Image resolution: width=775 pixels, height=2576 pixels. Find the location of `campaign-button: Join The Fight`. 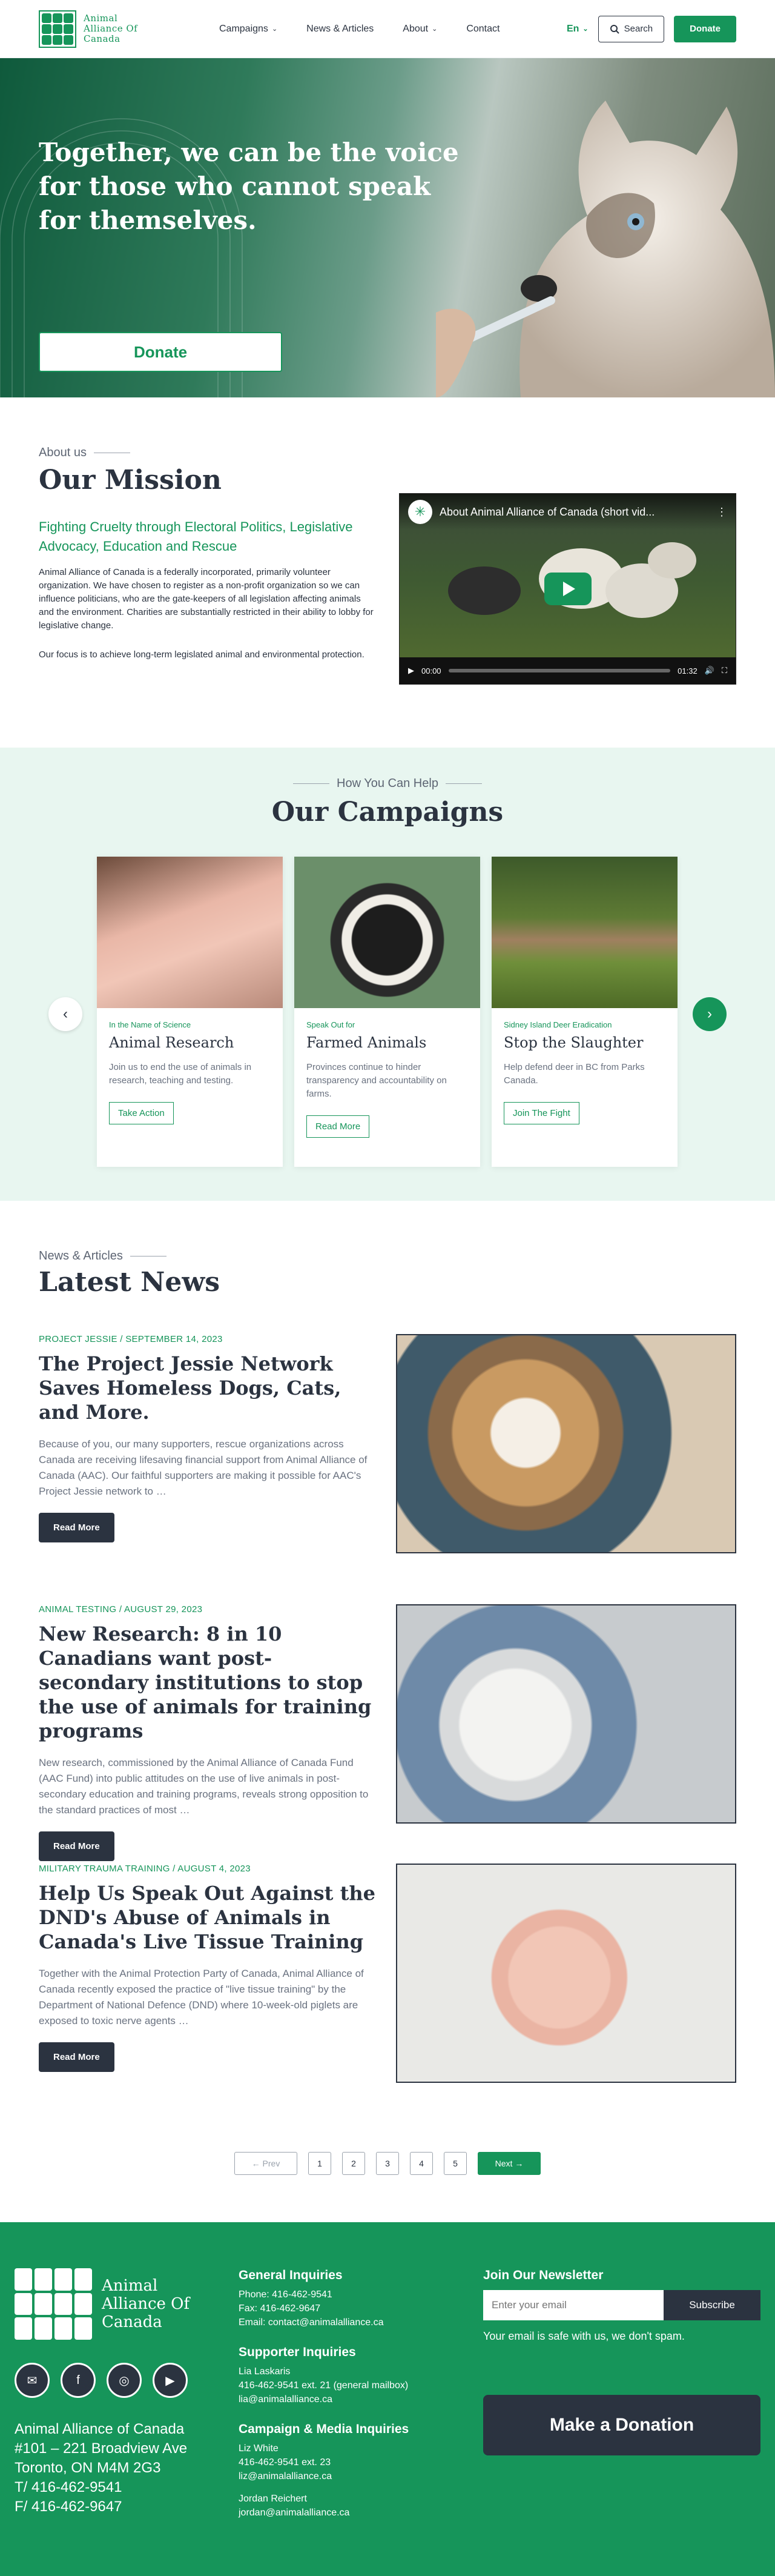

campaign-button: Join The Fight is located at coordinates (541, 1113).